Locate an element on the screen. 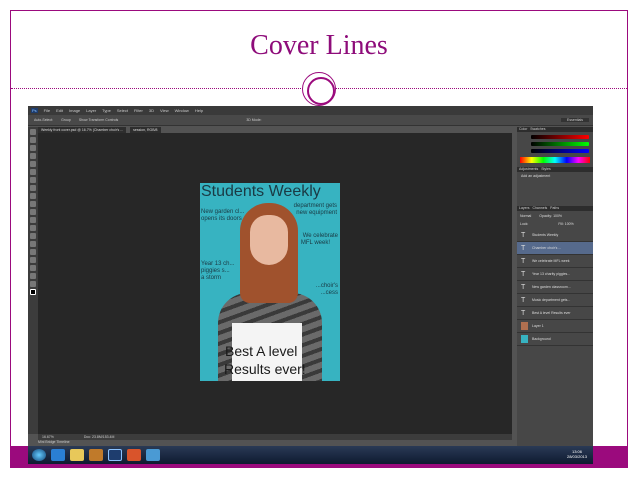 This screenshot has height=478, width=638. powerpoint-icon is located at coordinates (134, 455).